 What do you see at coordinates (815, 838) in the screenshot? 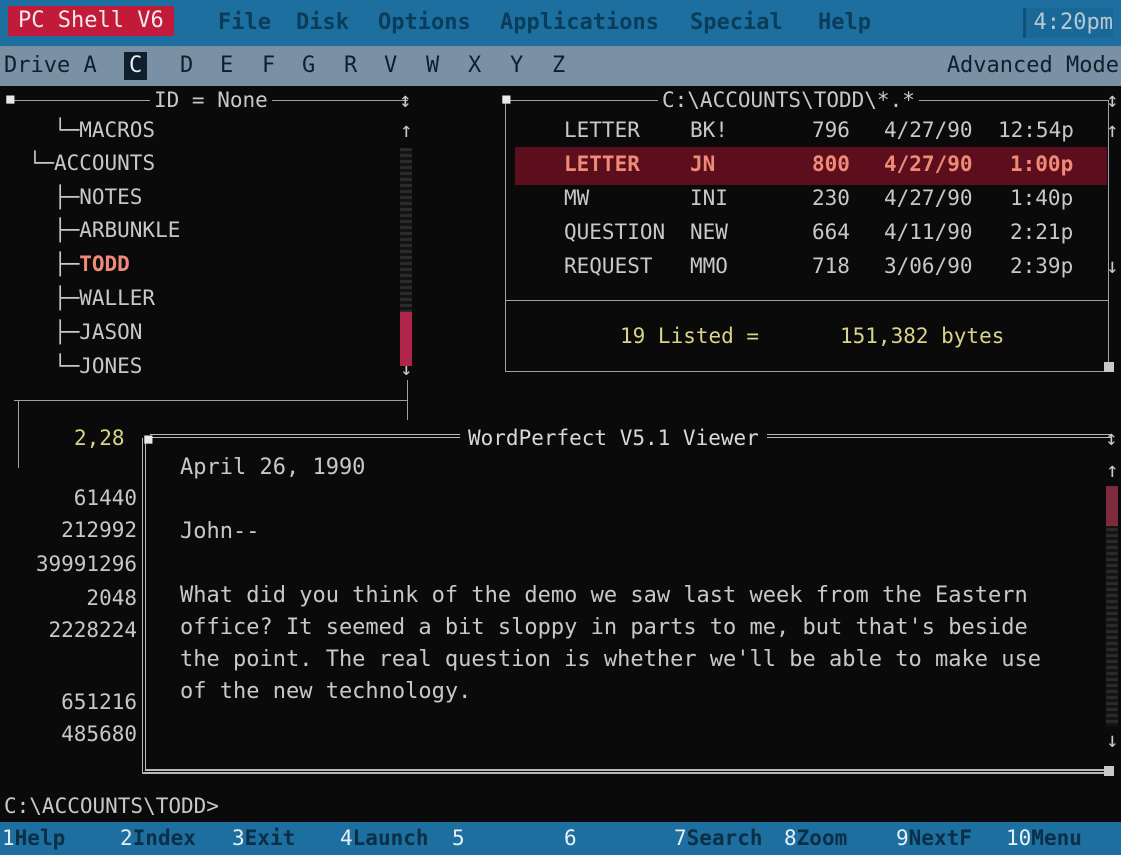
I see `fkey-zoom: 8Zoom` at bounding box center [815, 838].